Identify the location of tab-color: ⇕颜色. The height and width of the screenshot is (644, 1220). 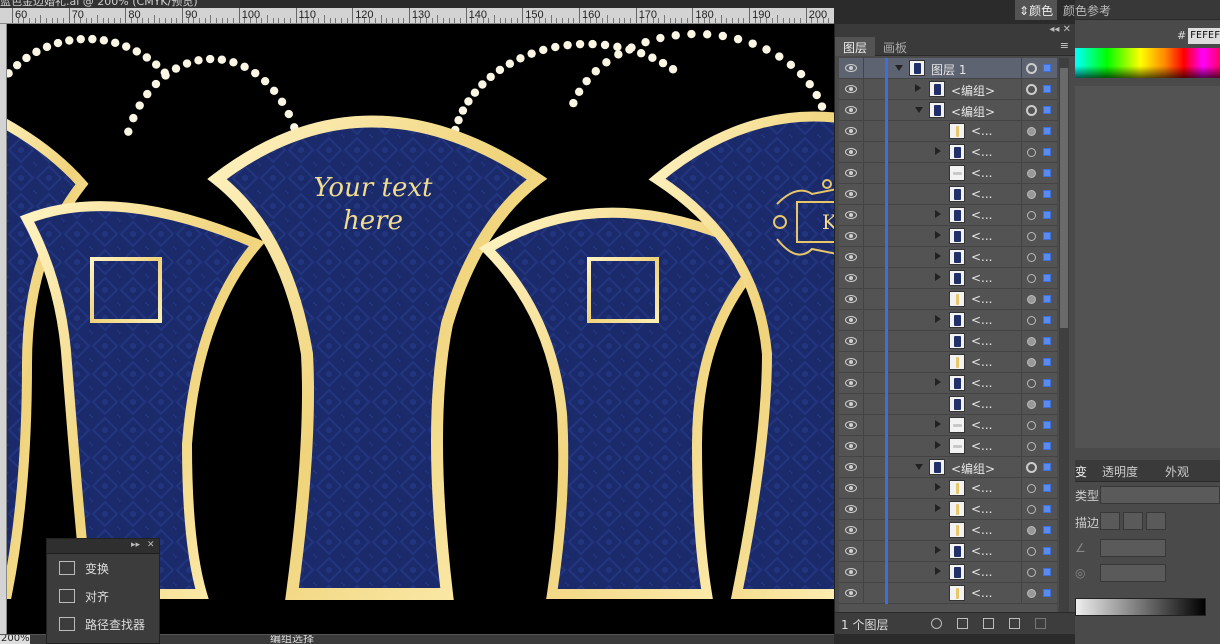
(1036, 10).